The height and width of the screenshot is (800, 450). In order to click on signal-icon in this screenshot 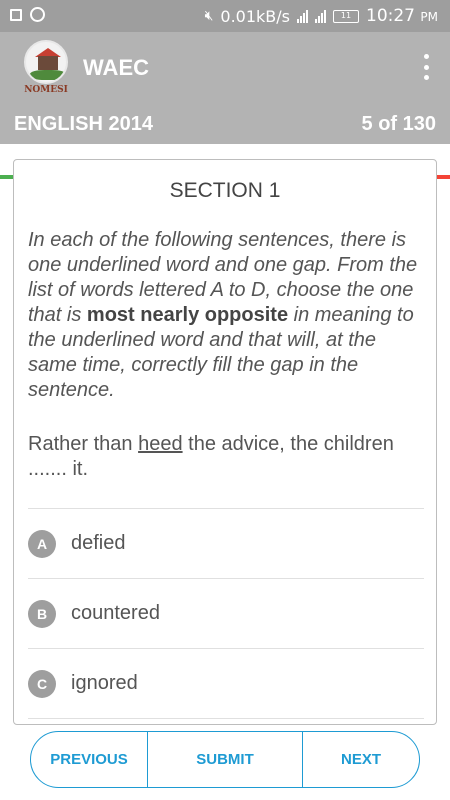, I will do `click(302, 16)`.